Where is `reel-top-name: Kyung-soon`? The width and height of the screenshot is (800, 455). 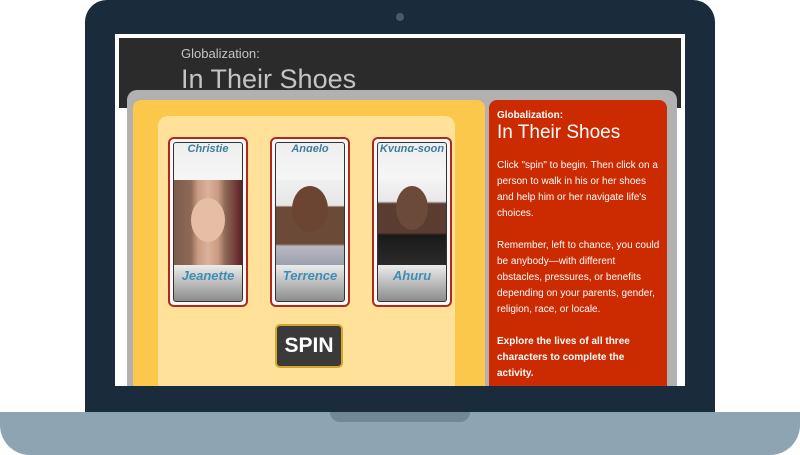
reel-top-name: Kyung-soon is located at coordinates (412, 147).